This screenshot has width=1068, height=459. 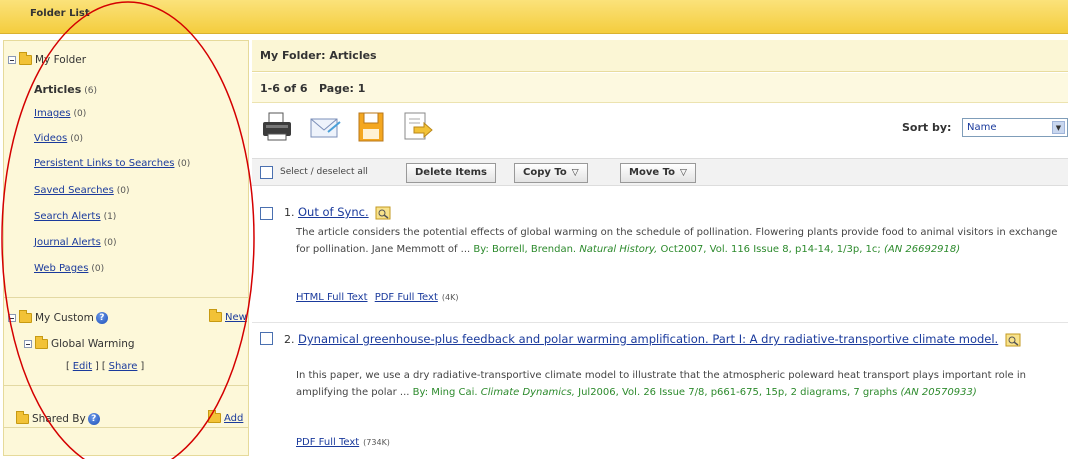 I want to click on new-folder-link: New, so click(x=228, y=316).